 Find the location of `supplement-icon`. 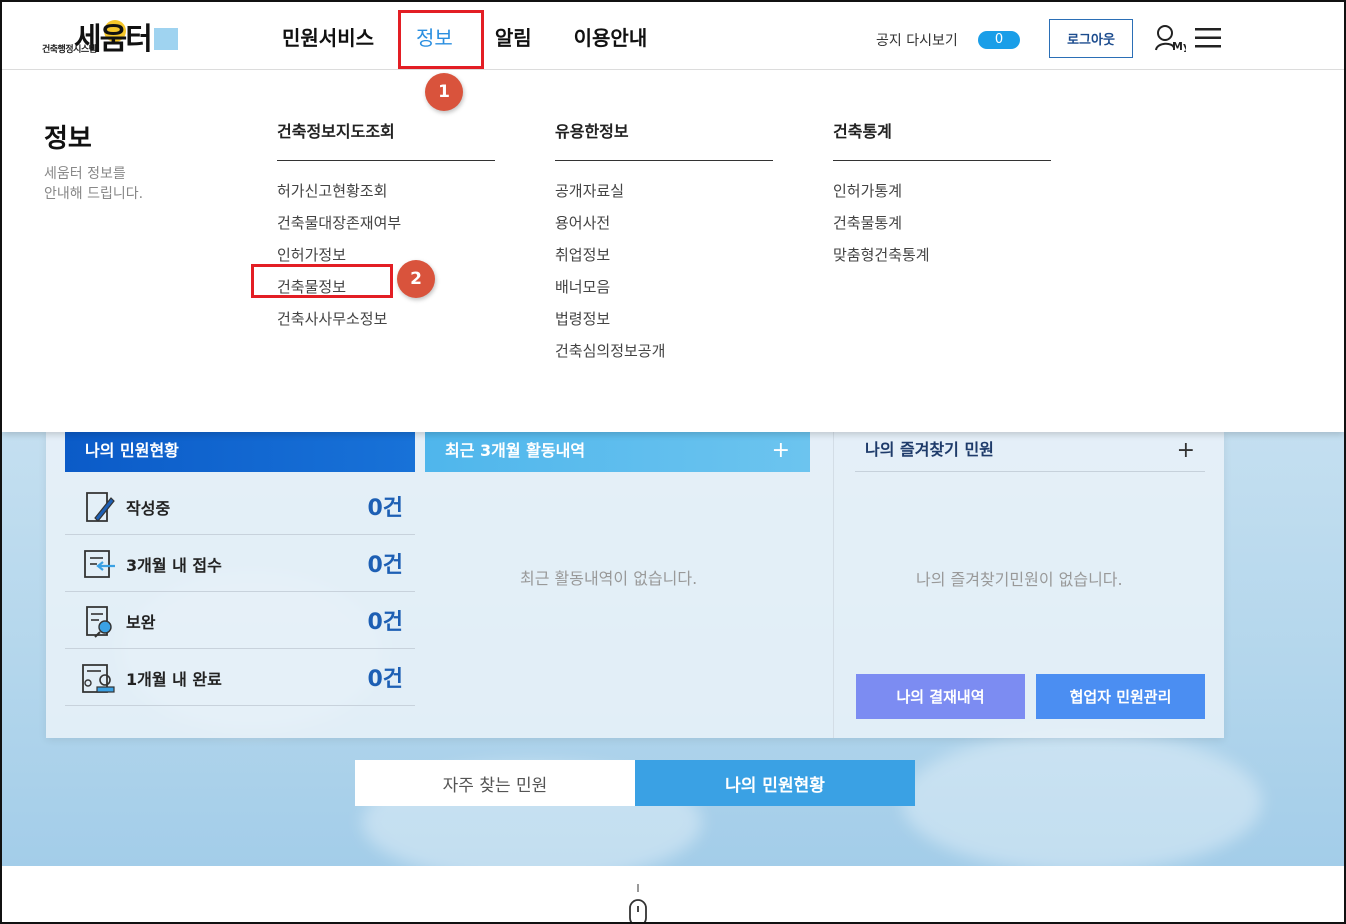

supplement-icon is located at coordinates (99, 621).